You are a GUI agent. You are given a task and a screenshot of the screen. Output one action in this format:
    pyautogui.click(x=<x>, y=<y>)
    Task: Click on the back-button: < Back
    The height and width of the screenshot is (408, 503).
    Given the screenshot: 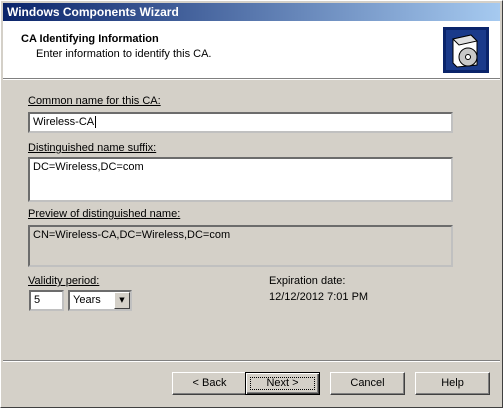 What is the action you would take?
    pyautogui.click(x=209, y=383)
    